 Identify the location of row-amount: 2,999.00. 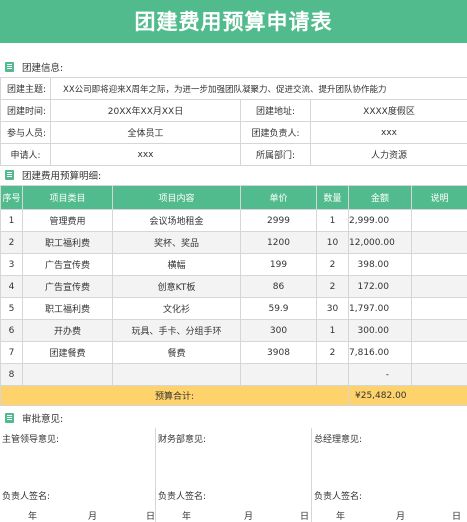
(380, 220).